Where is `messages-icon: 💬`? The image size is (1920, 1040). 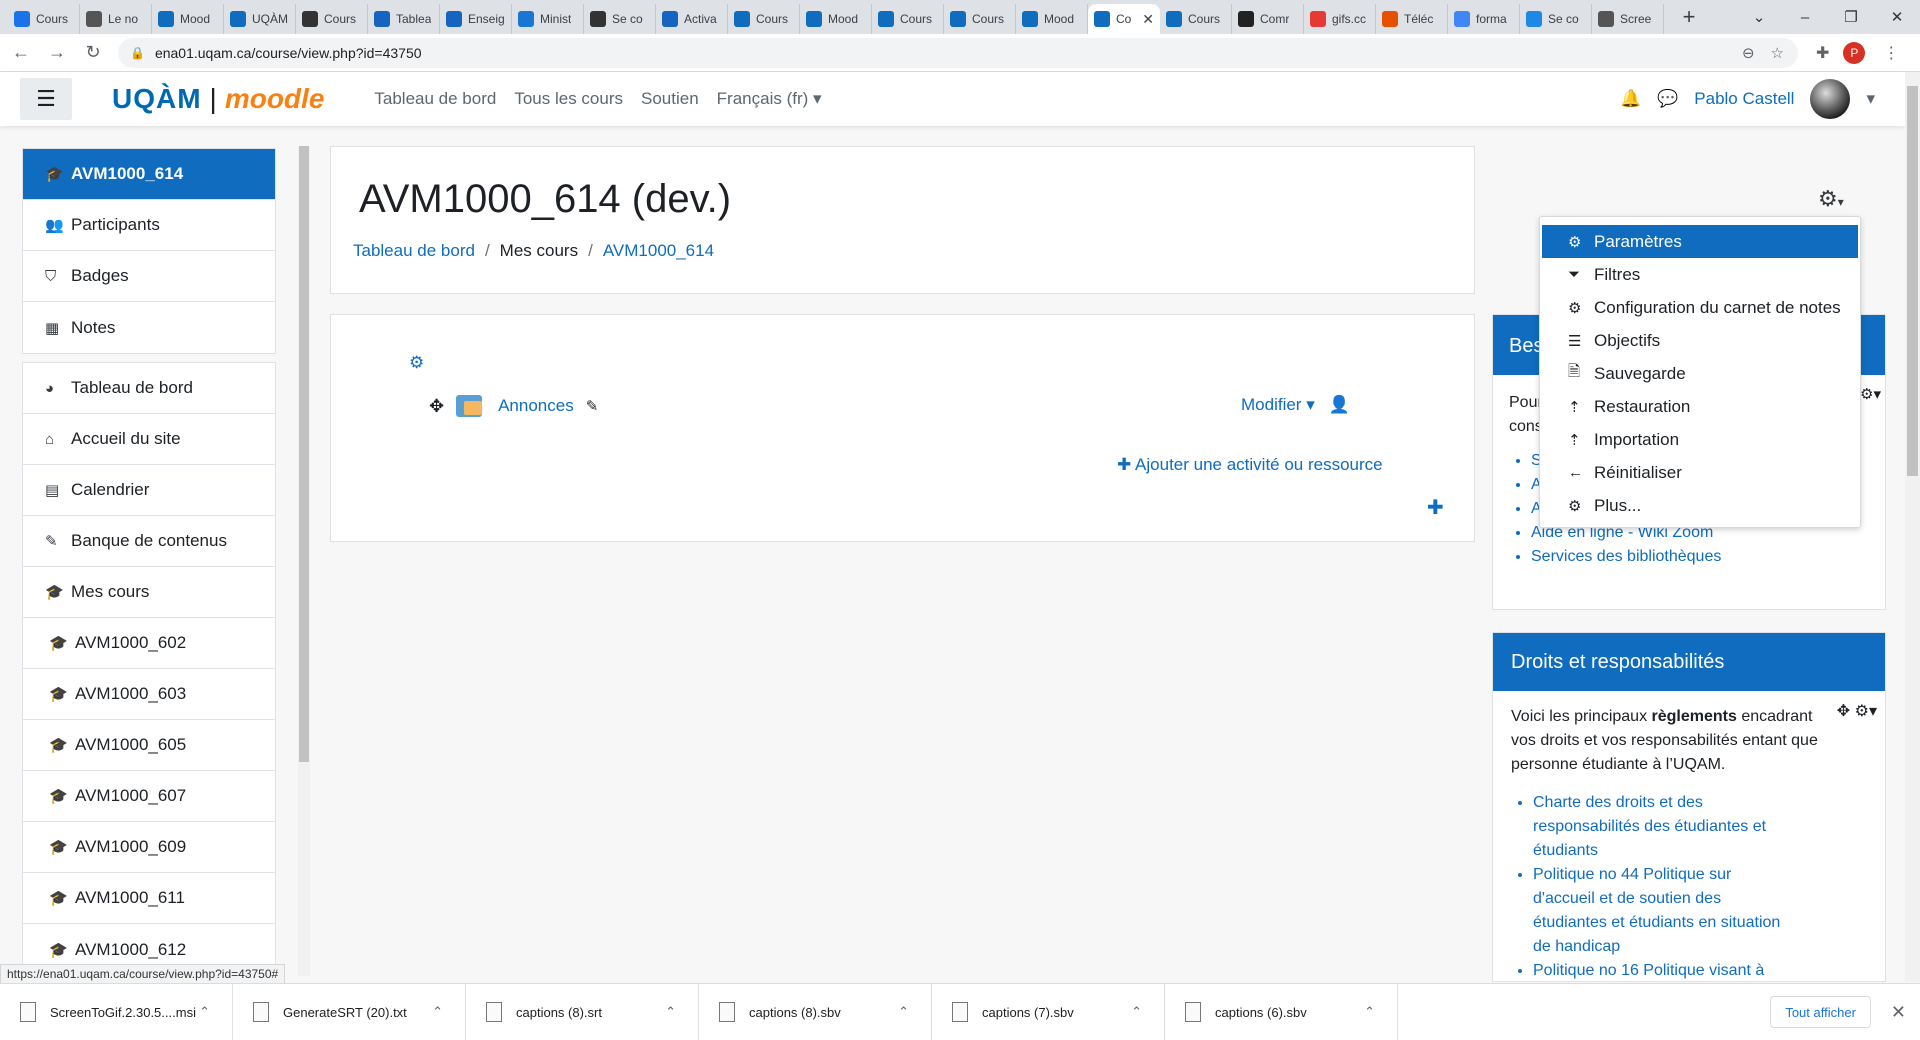
messages-icon: 💬 is located at coordinates (1667, 99).